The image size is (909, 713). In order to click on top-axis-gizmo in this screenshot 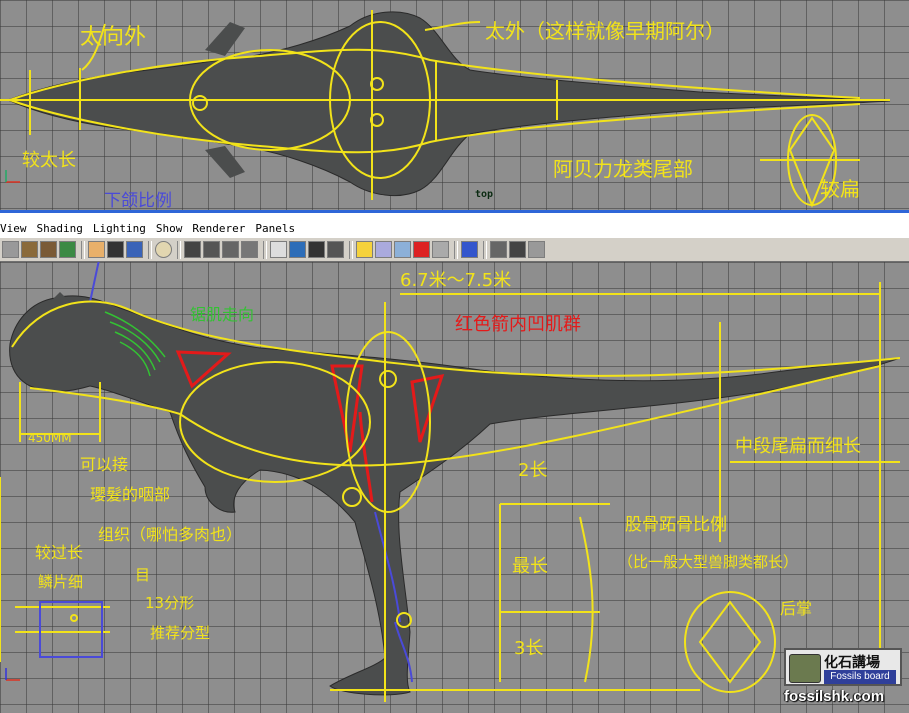, I will do `click(12, 176)`.